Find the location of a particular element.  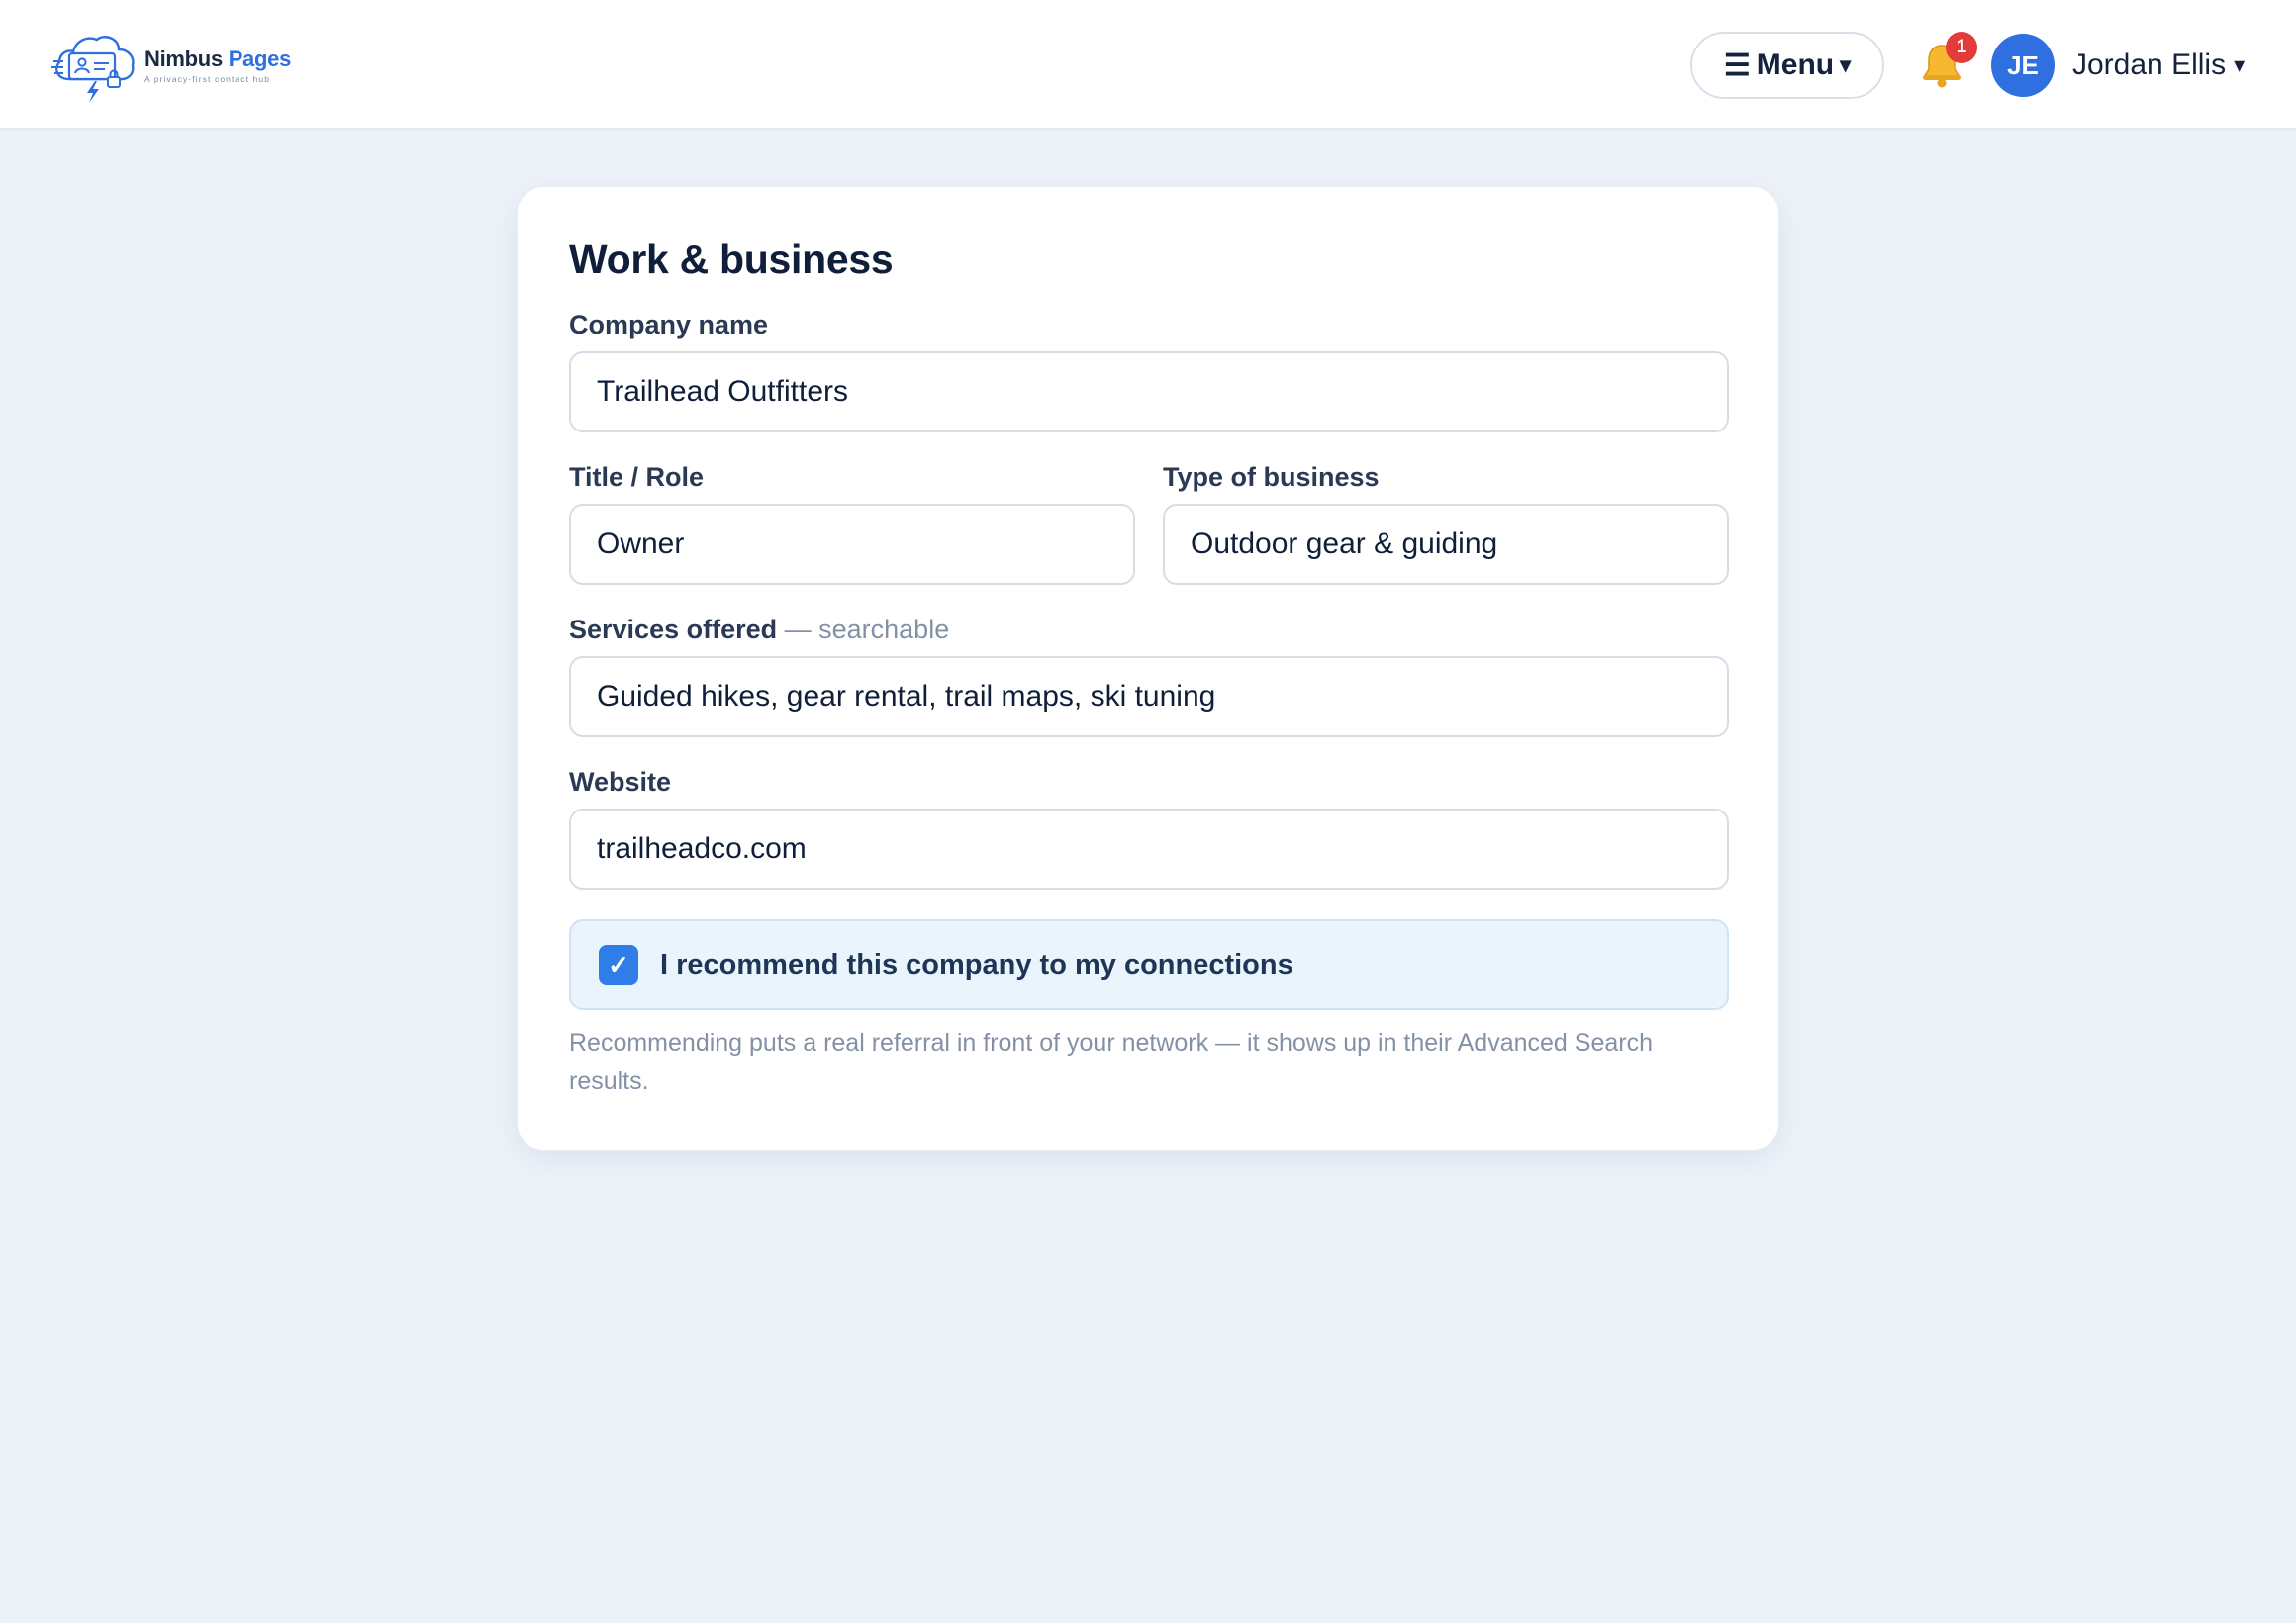

user-menu: JE Jordan Ellis ▾ is located at coordinates (2118, 65).